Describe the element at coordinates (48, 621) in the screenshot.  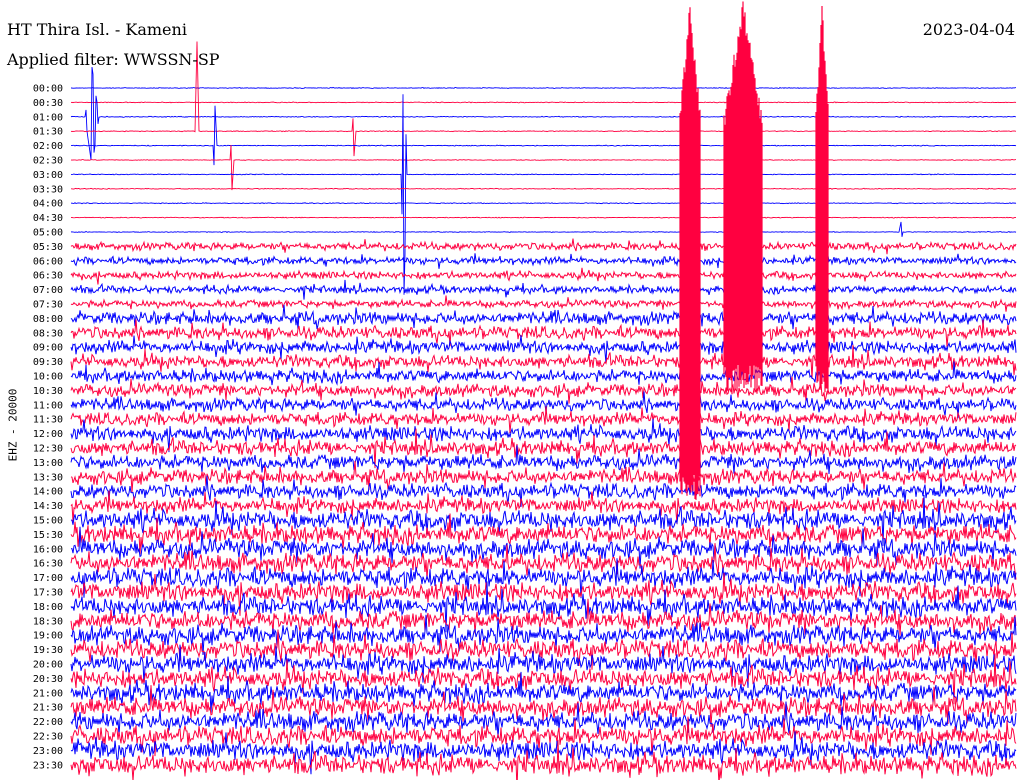
I see `tick-label: 18:30` at that location.